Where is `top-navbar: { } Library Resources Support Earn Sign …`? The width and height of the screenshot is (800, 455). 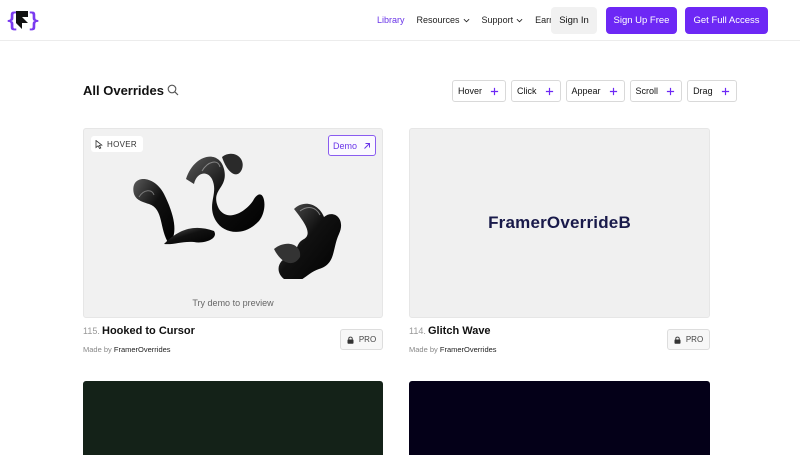
top-navbar: { } Library Resources Support Earn Sign … is located at coordinates (400, 20).